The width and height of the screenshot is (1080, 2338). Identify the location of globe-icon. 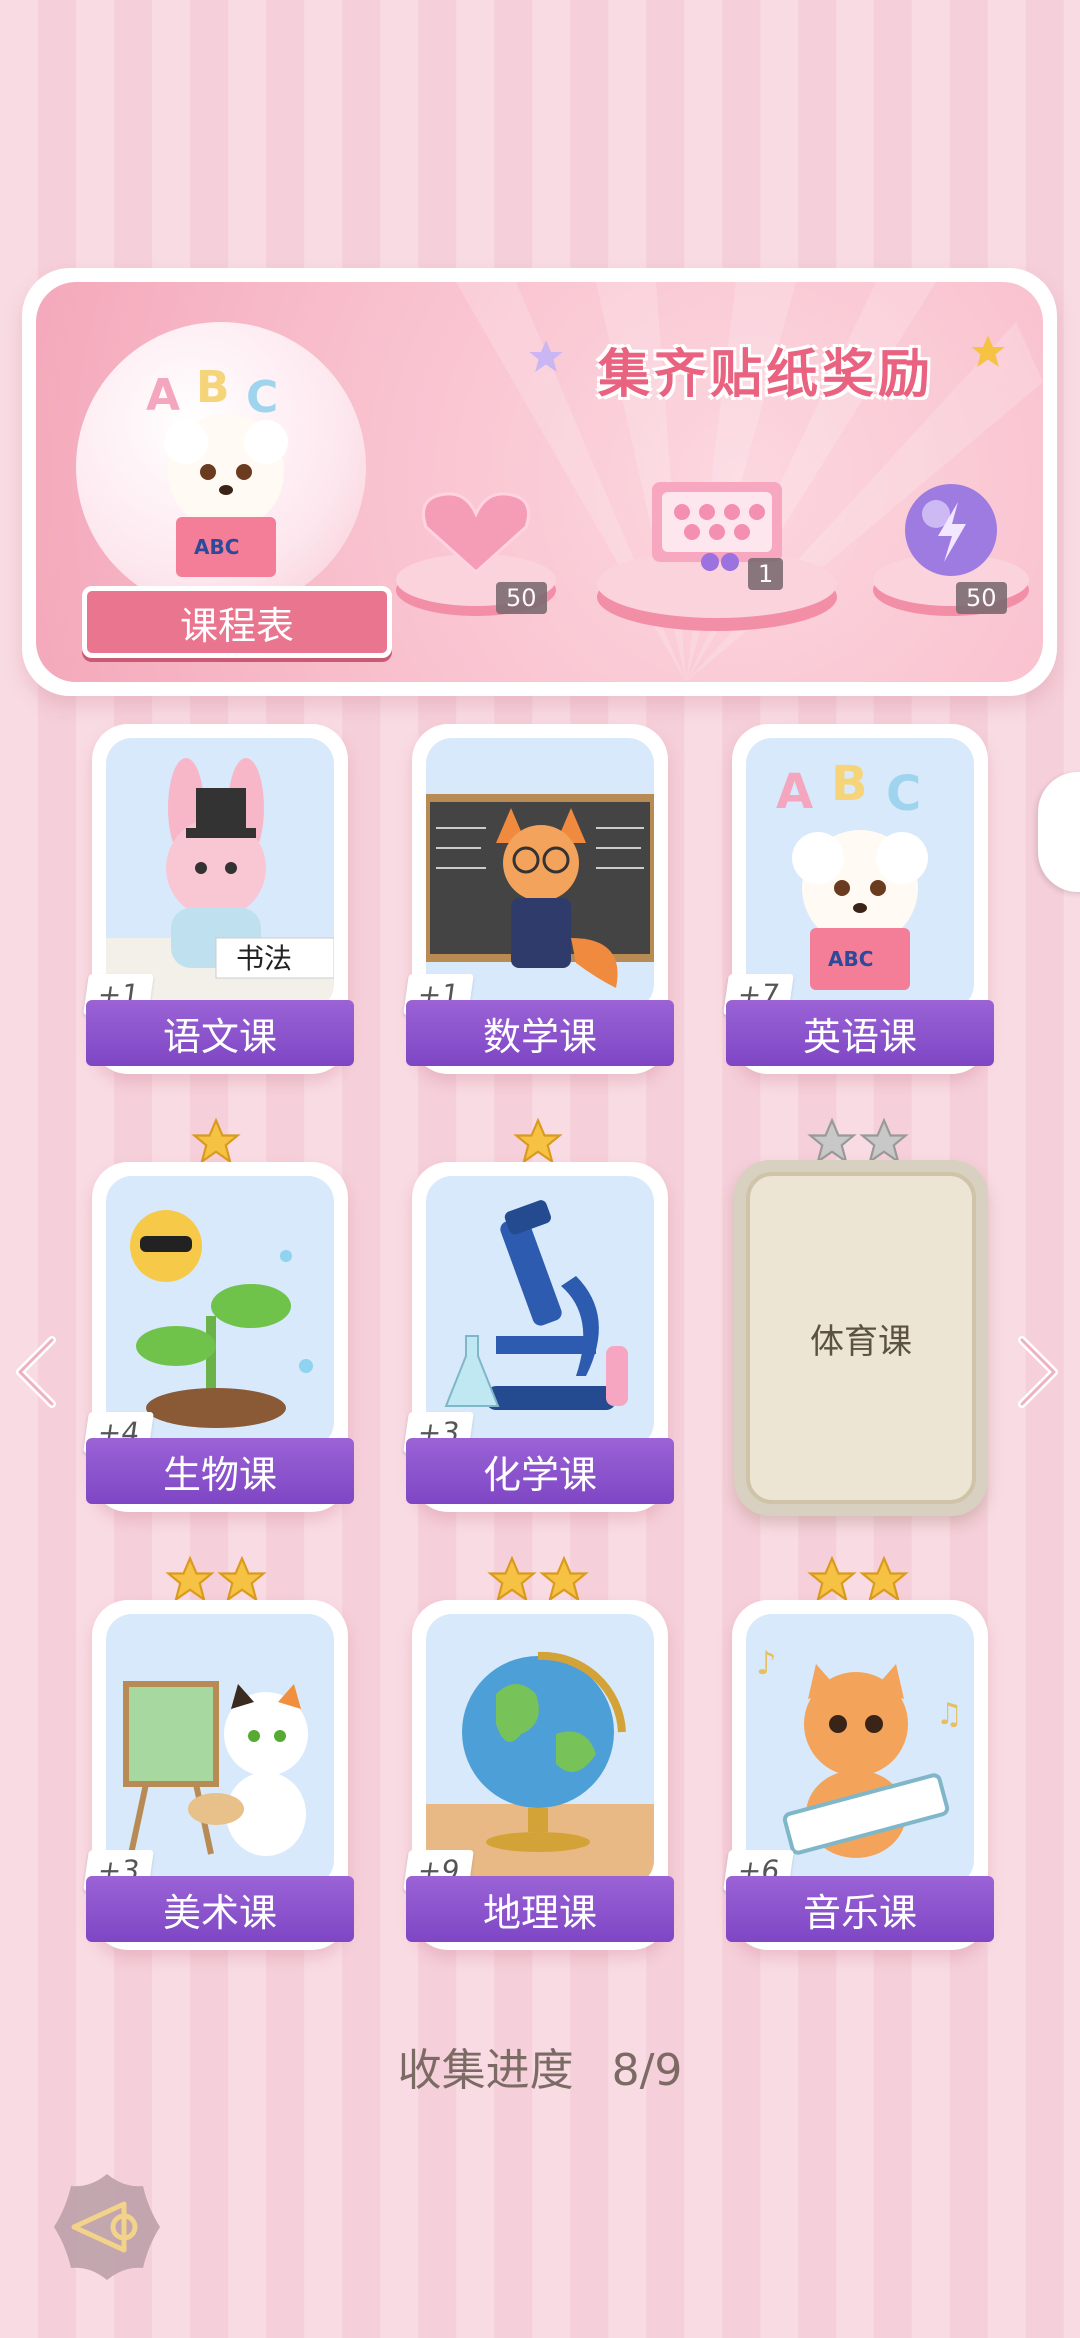
(540, 1768).